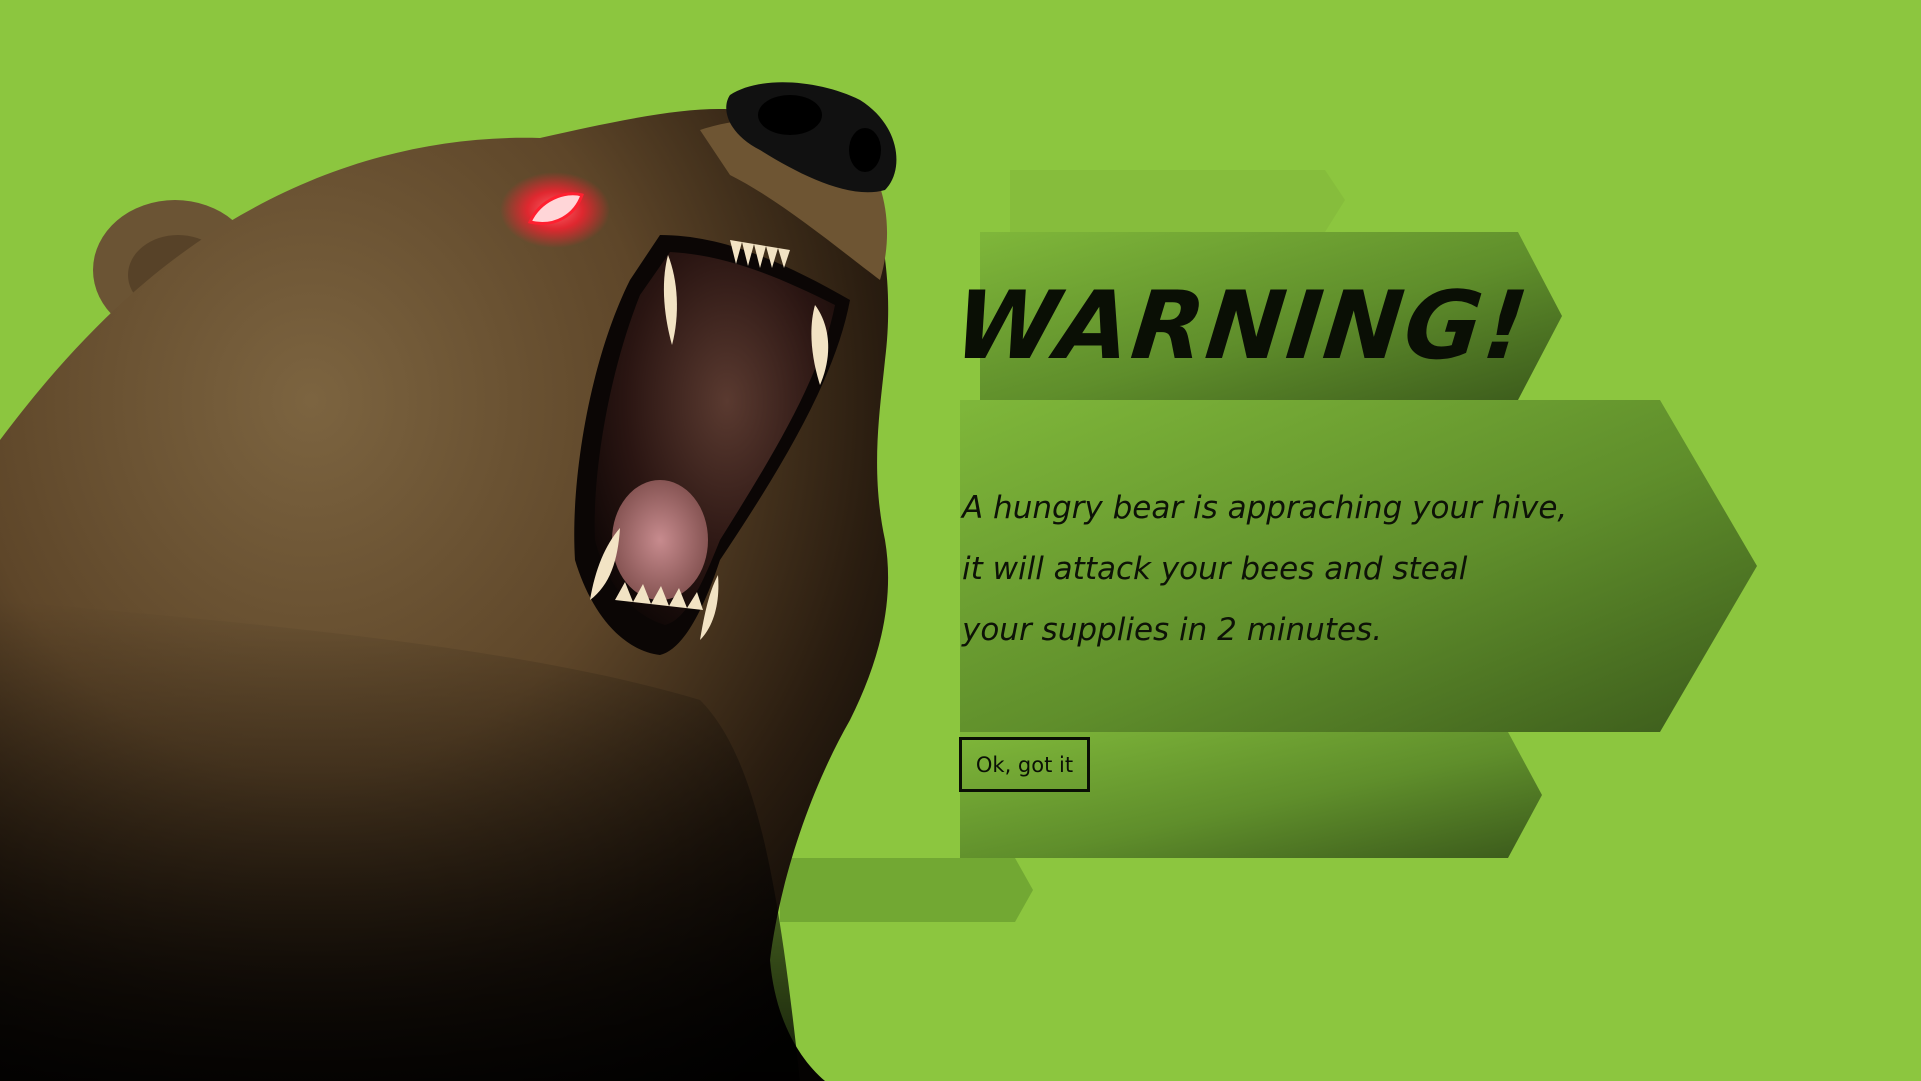  Describe the element at coordinates (790, 115) in the screenshot. I see `bear-nostril-left` at that location.